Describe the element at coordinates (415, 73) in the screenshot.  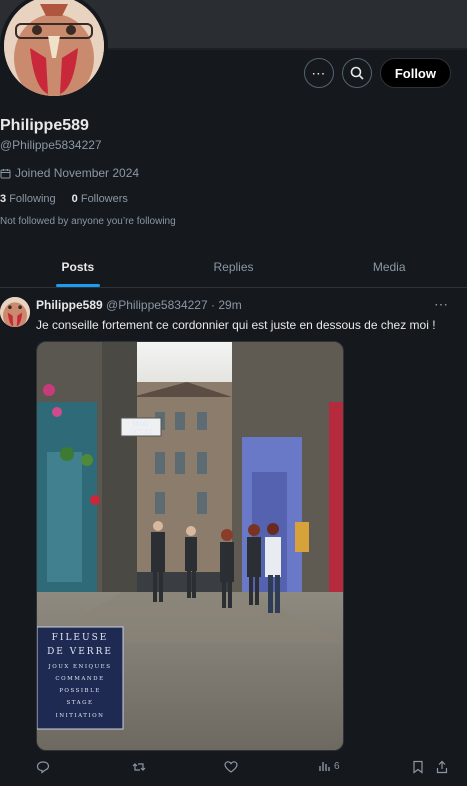
I see `follow-button: Follow` at that location.